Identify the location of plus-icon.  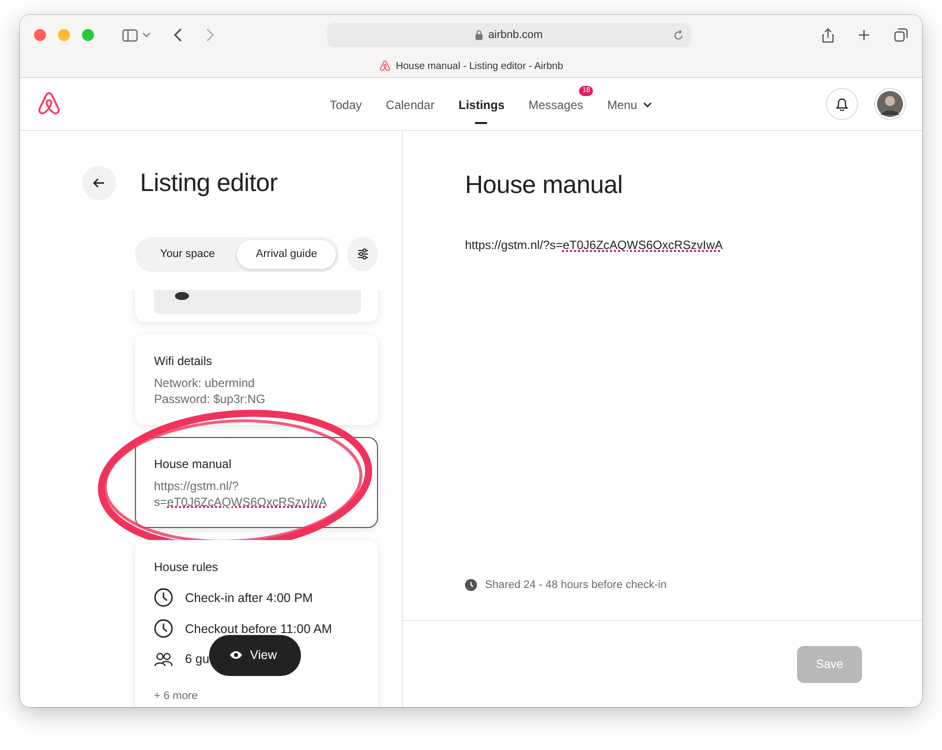
(864, 35).